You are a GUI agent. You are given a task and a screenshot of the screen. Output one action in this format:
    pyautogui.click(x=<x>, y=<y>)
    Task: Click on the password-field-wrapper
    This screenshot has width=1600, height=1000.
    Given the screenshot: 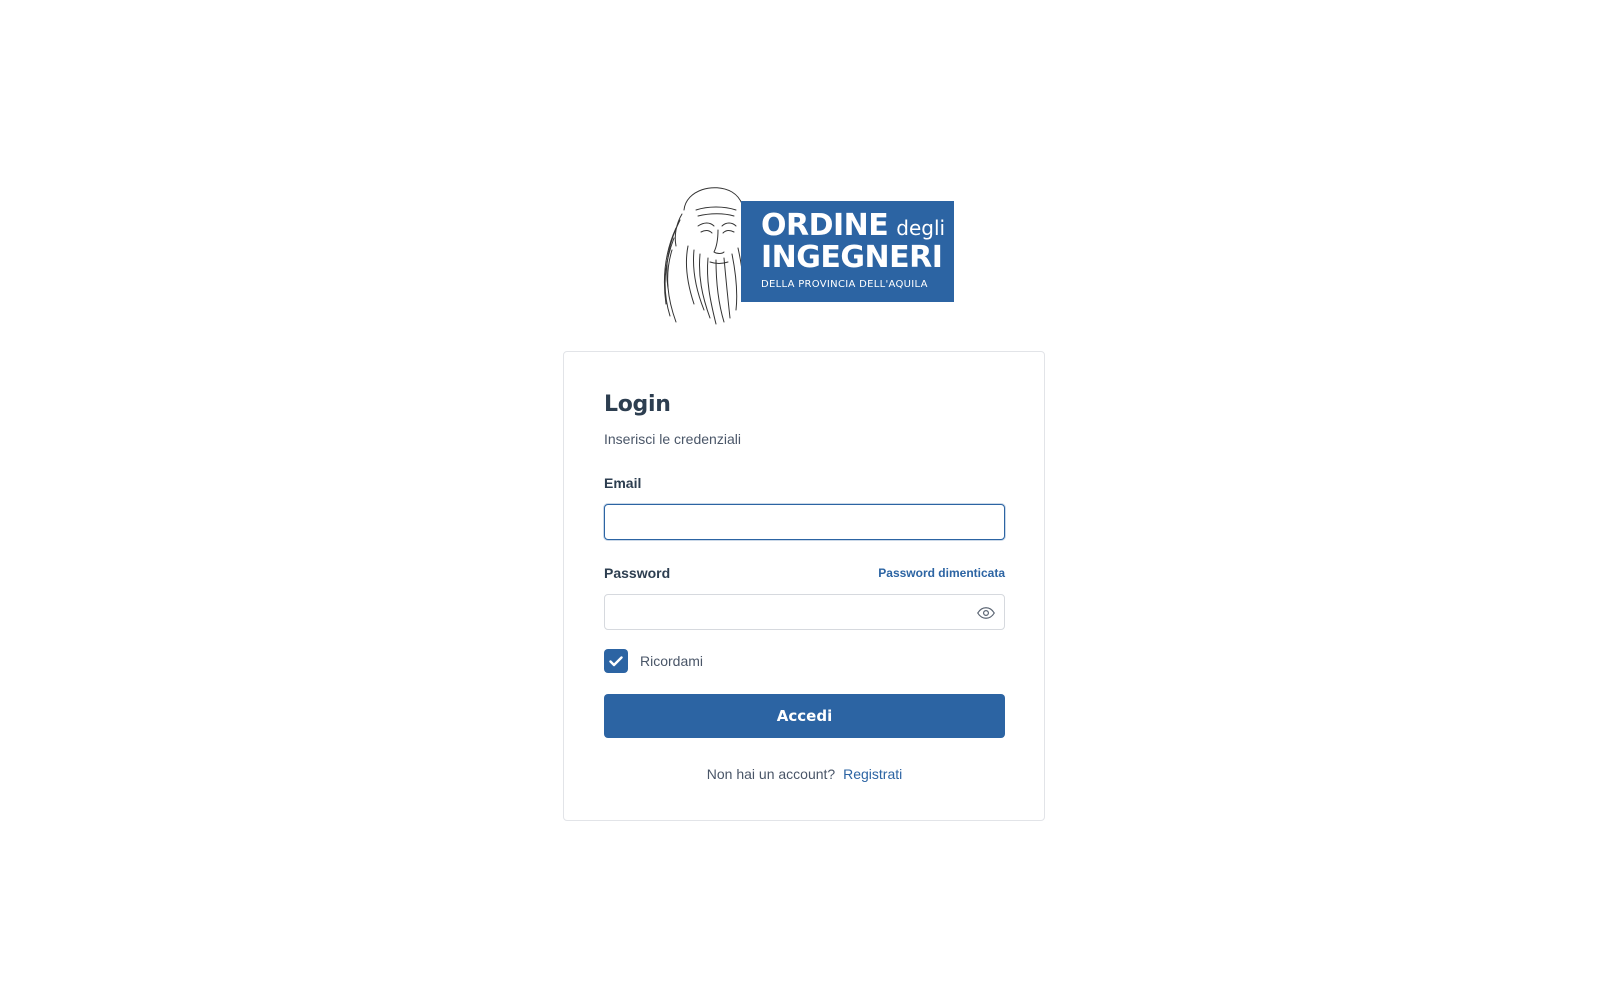 What is the action you would take?
    pyautogui.click(x=804, y=612)
    